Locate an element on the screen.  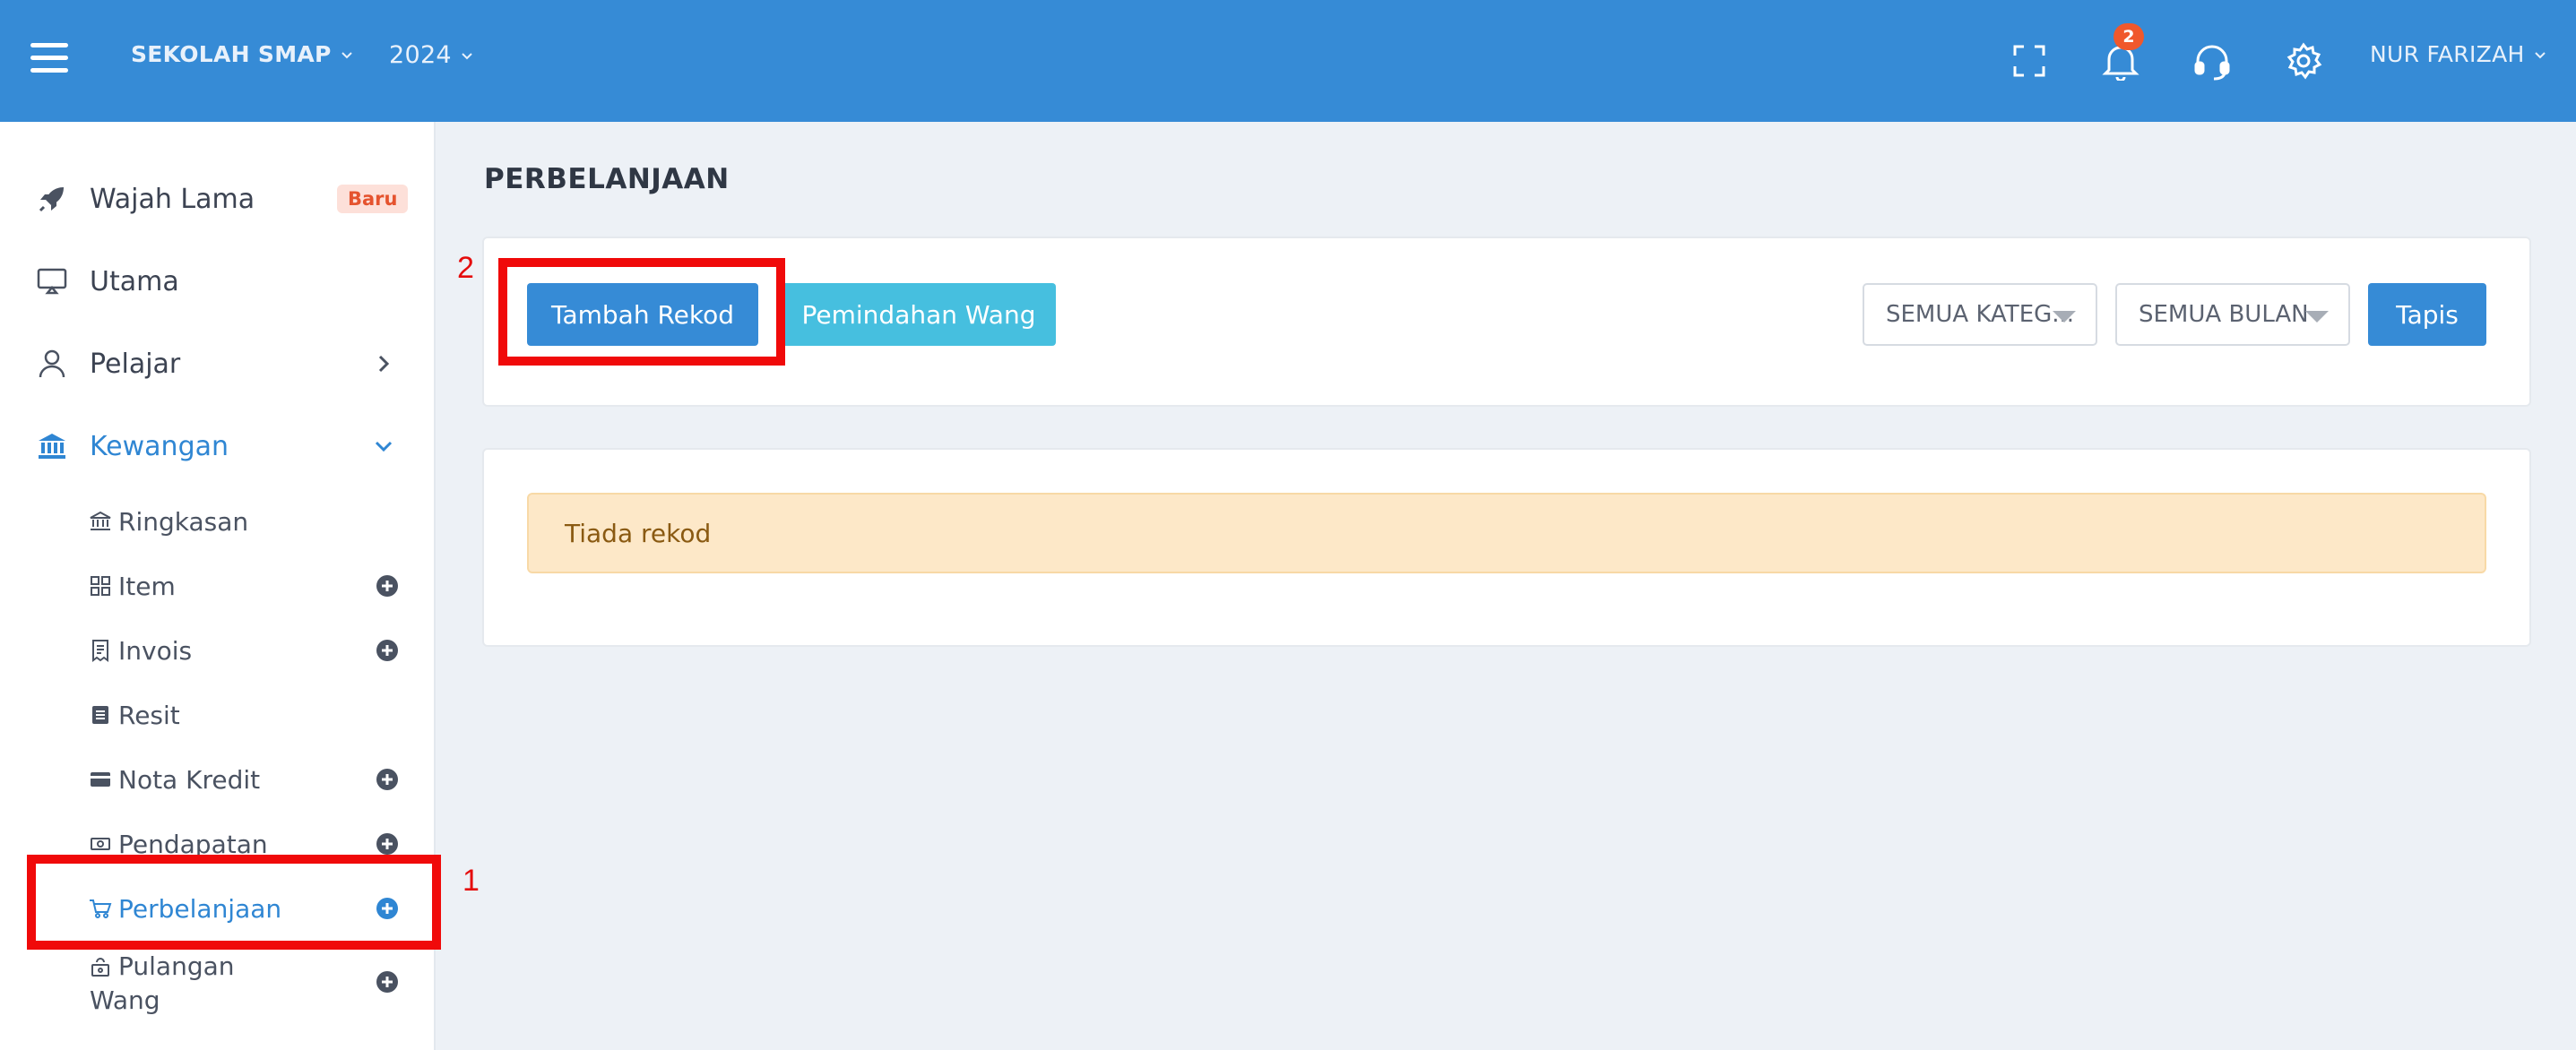
bank-small-icon is located at coordinates (100, 521).